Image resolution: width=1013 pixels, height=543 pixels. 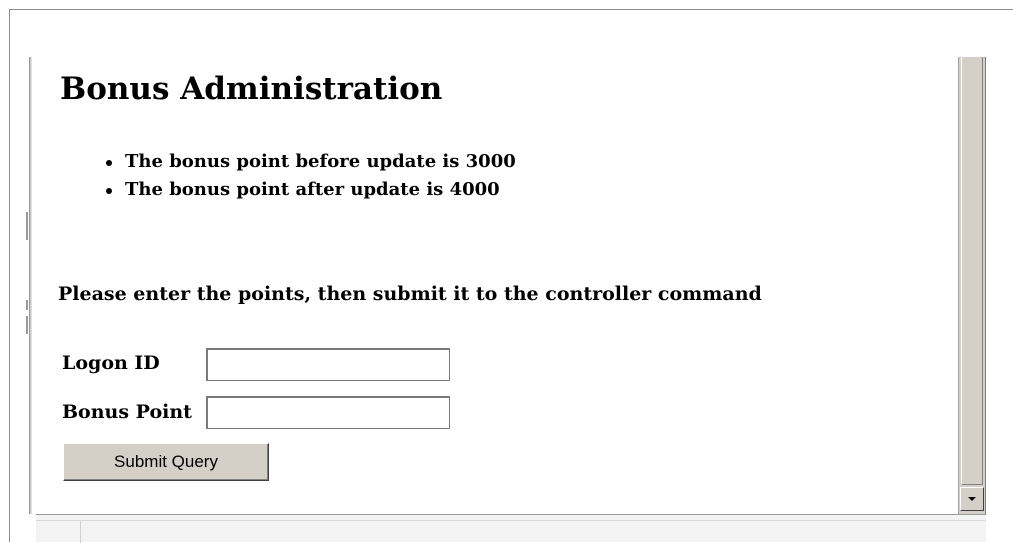 I want to click on frame-divider, so click(x=30, y=285).